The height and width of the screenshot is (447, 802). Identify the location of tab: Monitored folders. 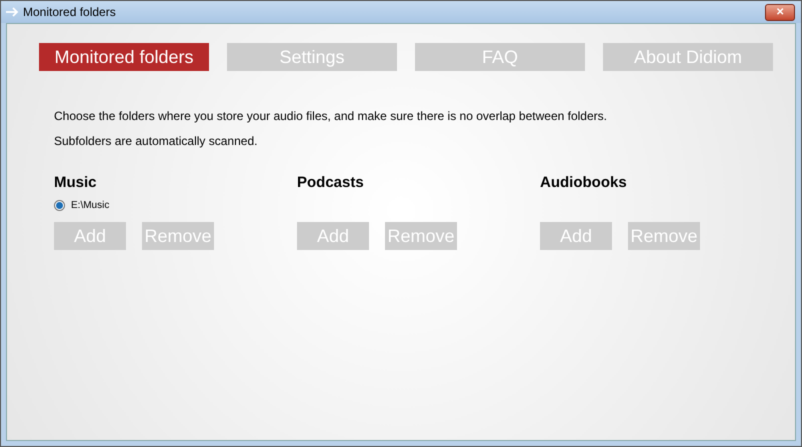
(124, 57).